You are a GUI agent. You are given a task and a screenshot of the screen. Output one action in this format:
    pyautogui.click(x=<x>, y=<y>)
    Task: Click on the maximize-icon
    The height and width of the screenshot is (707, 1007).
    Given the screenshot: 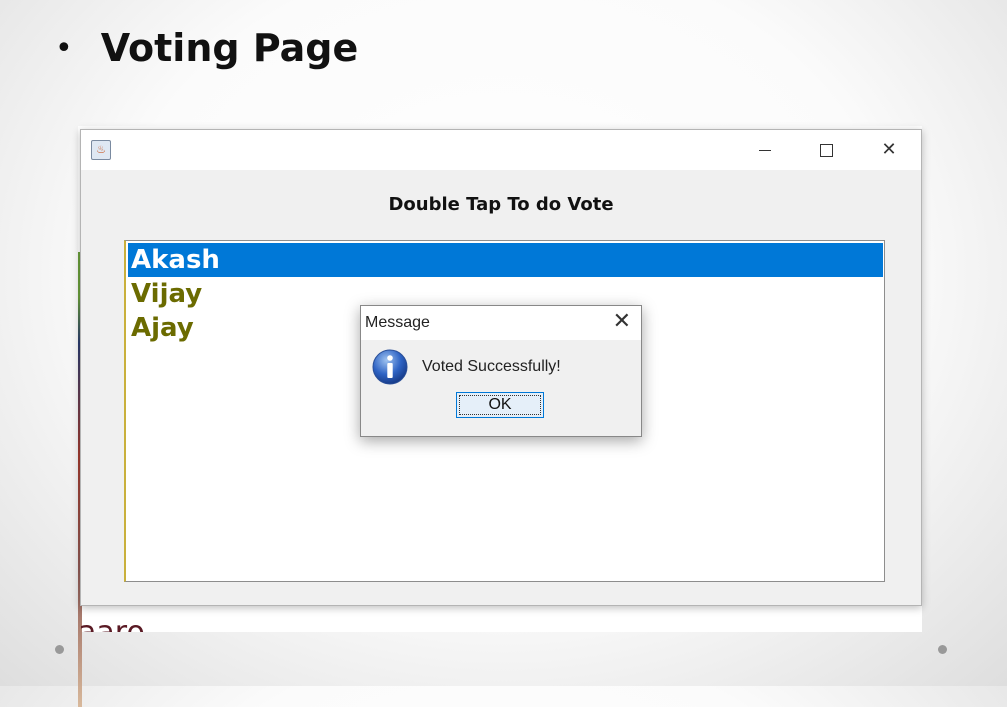 What is the action you would take?
    pyautogui.click(x=826, y=150)
    